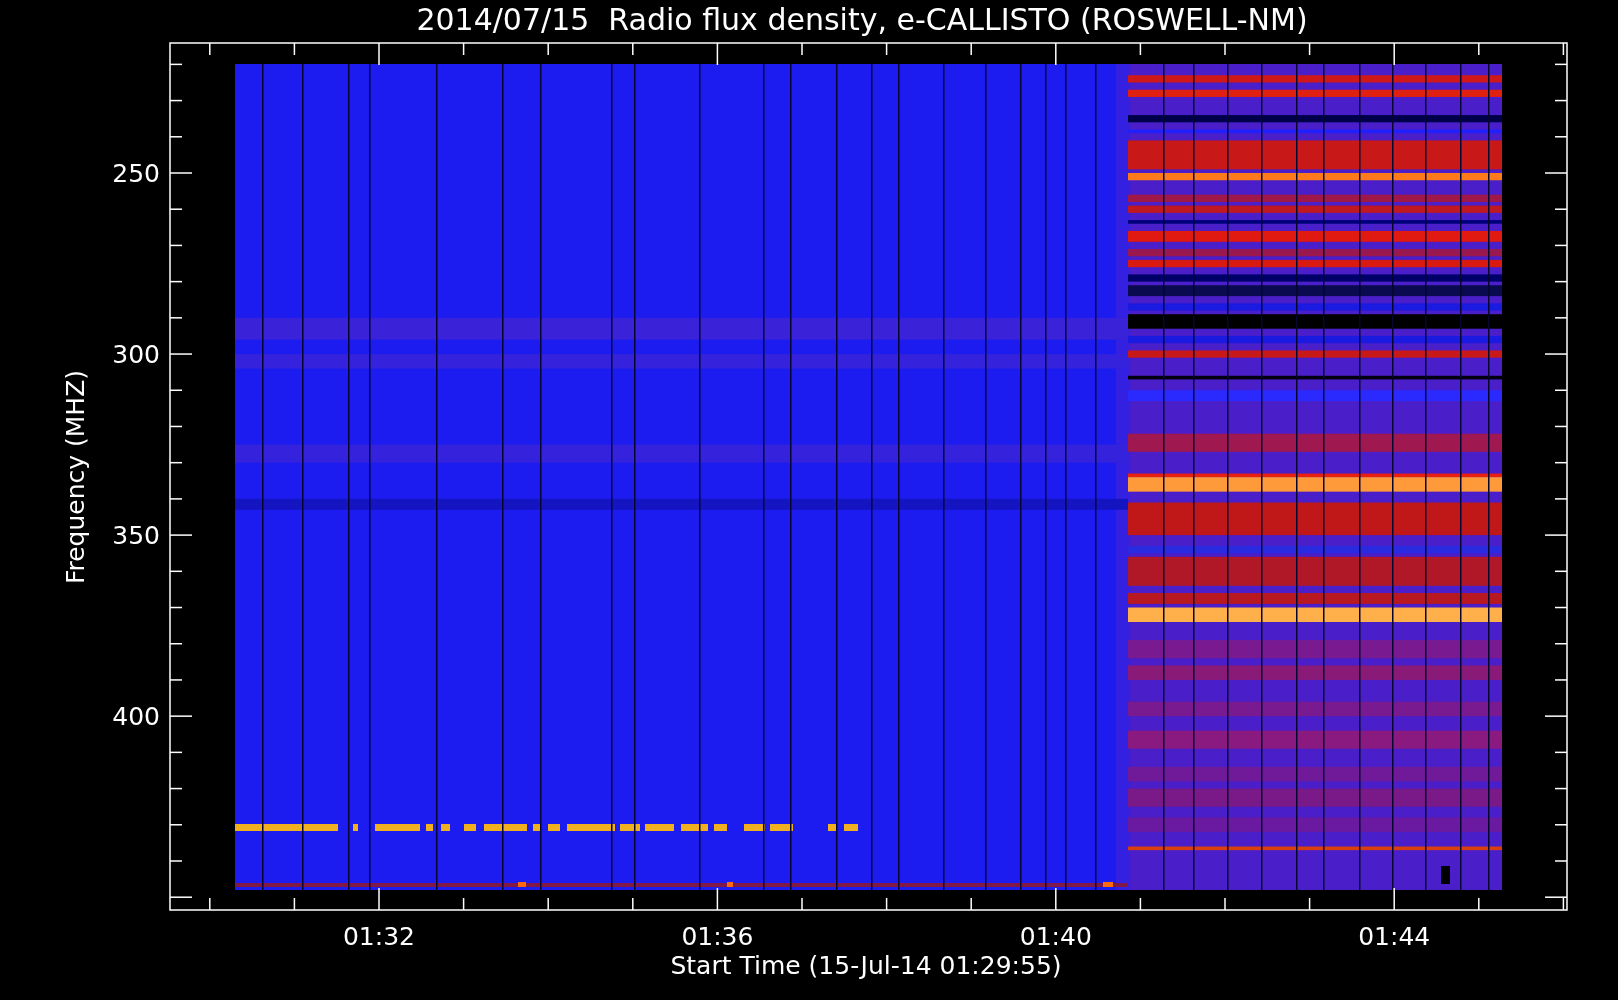 The image size is (1618, 1000). I want to click on y-axis-label: Frequency (MHZ), so click(75, 477).